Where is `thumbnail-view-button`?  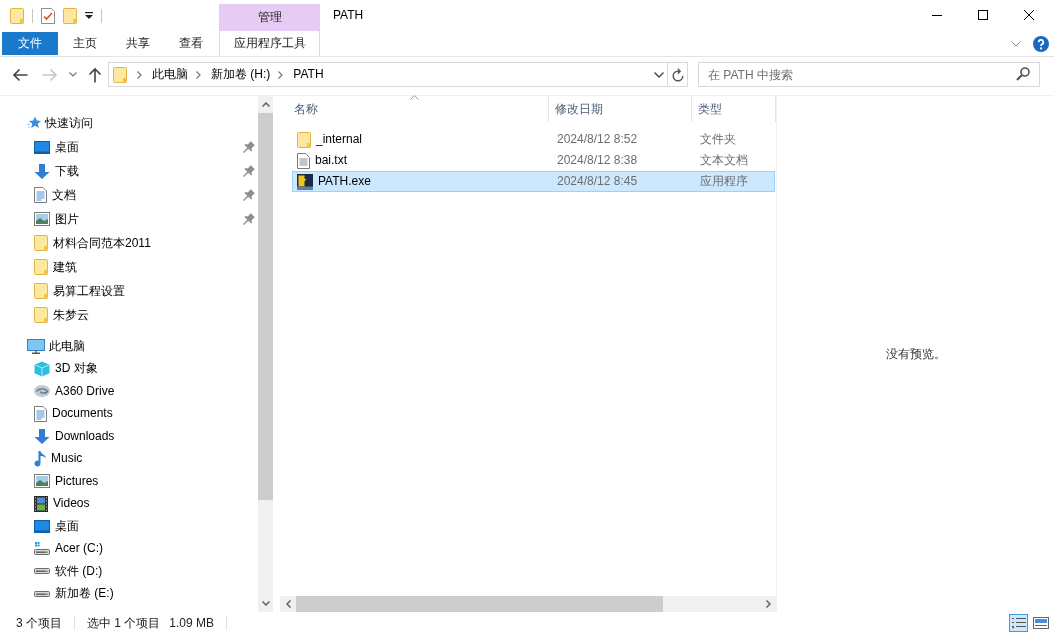 thumbnail-view-button is located at coordinates (1040, 623).